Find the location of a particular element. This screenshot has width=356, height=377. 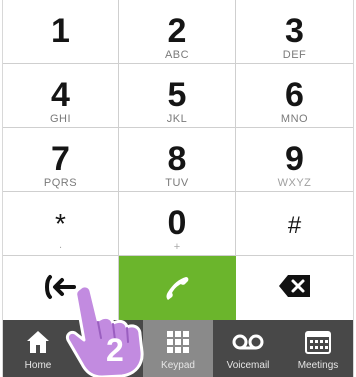

key-digit: 5 is located at coordinates (177, 95).